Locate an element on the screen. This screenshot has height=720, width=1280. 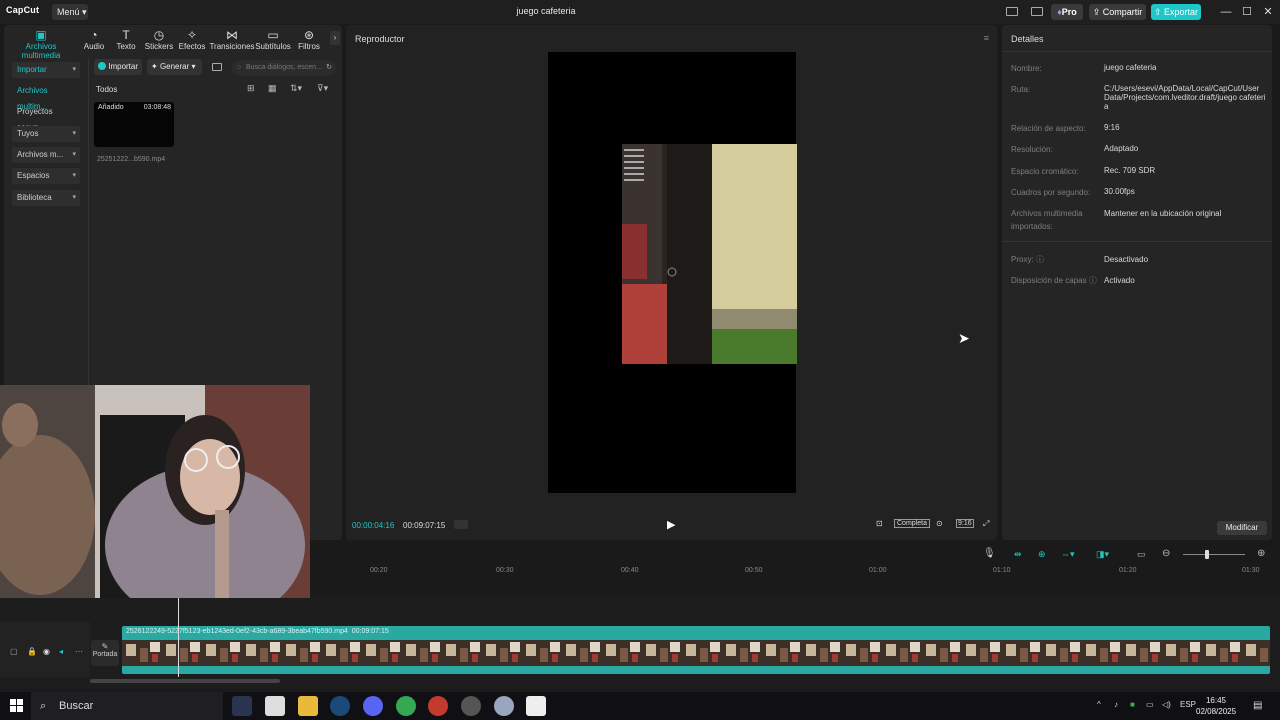
cover-button: ✎ Portada is located at coordinates (105, 653).